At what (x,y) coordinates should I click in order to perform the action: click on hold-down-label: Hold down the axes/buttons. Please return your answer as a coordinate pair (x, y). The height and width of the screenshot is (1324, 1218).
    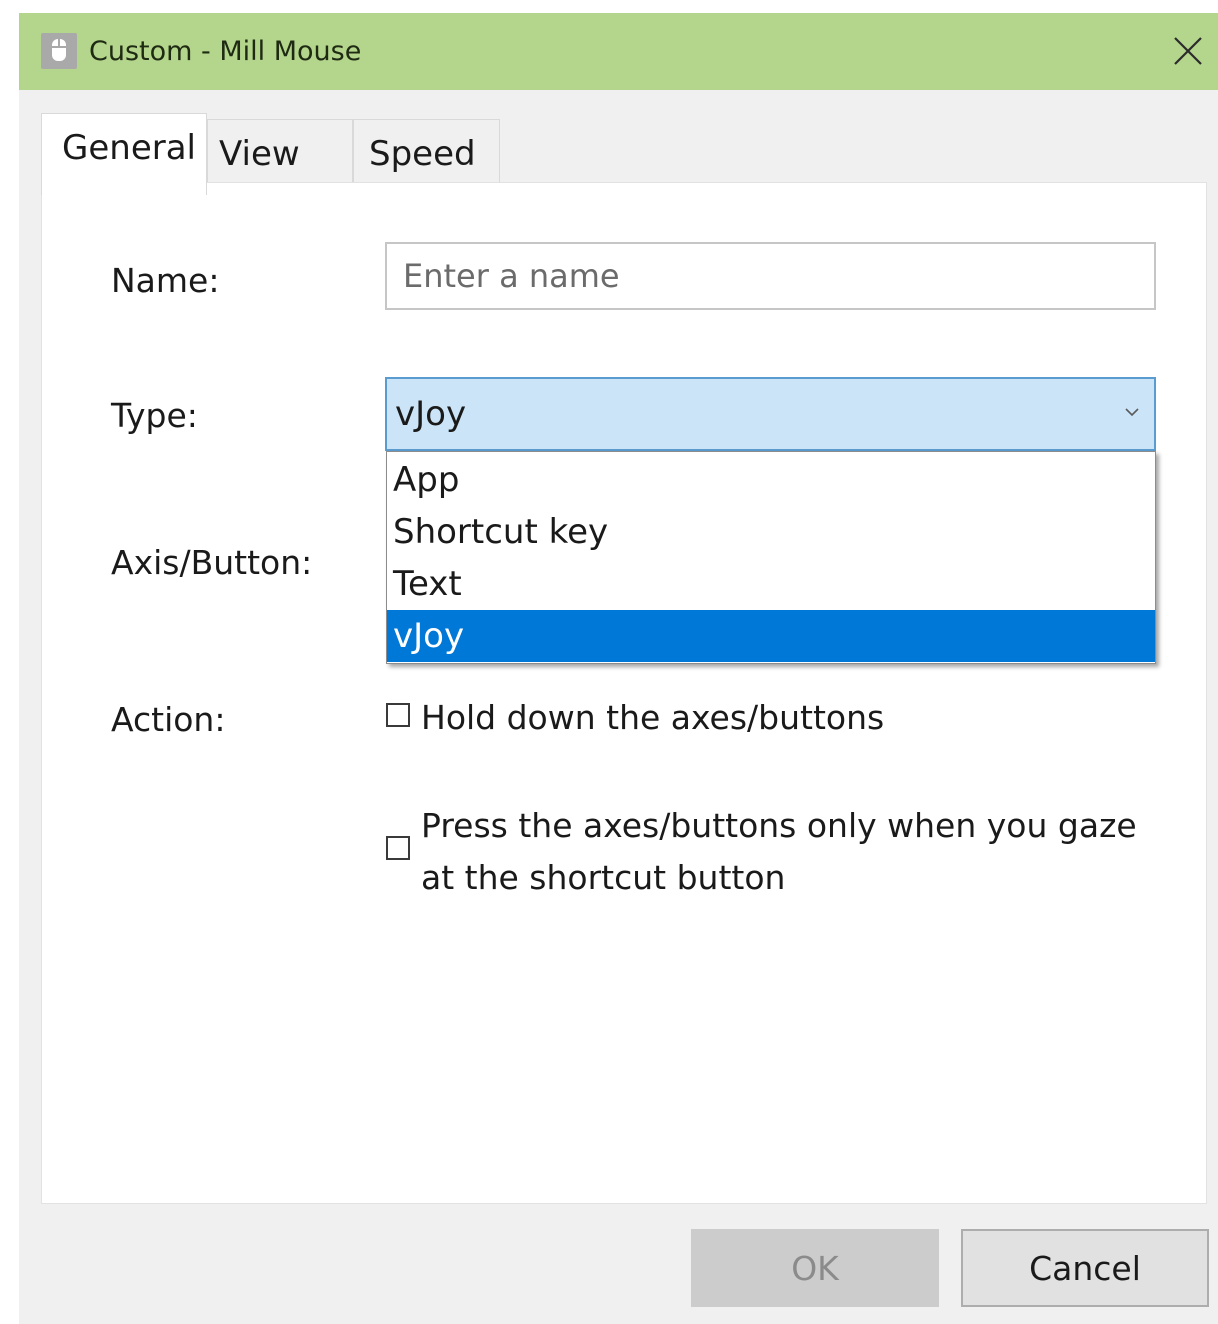
    Looking at the image, I should click on (652, 718).